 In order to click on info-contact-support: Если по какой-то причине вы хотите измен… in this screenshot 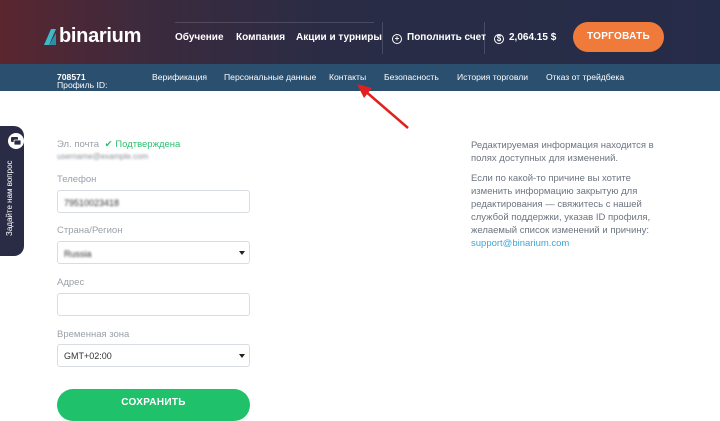, I will do `click(561, 211)`.